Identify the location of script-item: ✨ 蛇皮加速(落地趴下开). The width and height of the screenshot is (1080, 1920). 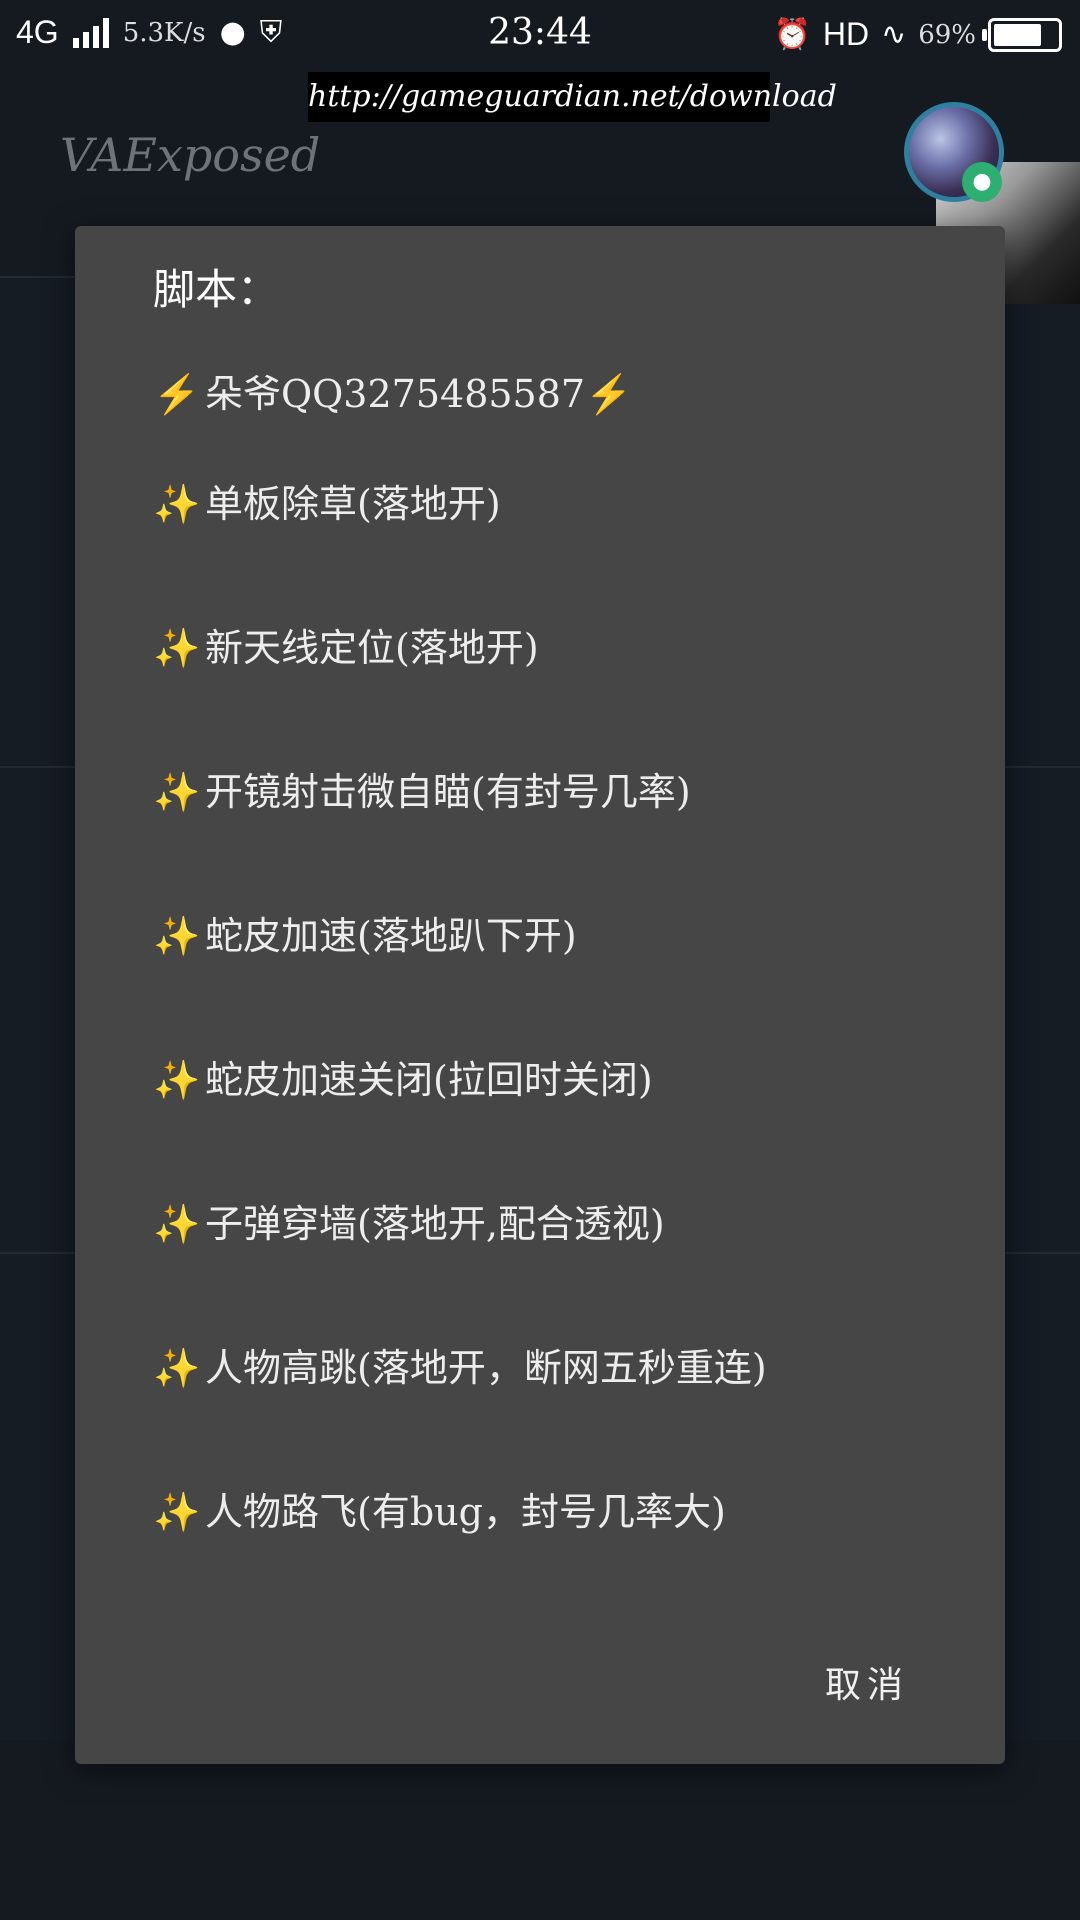
(568, 980).